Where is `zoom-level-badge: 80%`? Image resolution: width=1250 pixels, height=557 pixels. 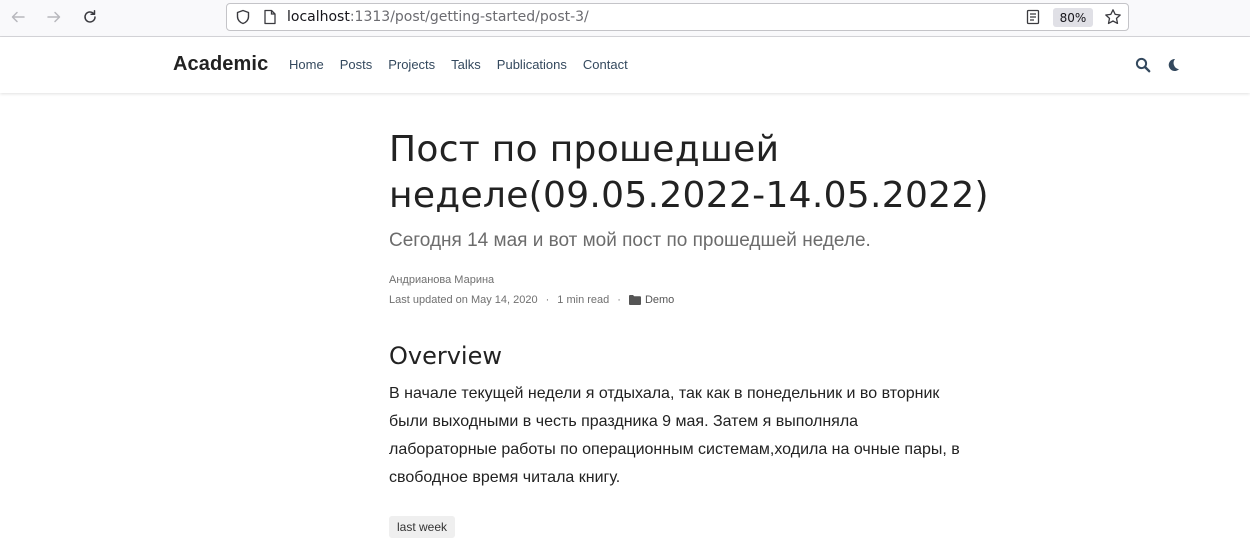
zoom-level-badge: 80% is located at coordinates (1073, 17).